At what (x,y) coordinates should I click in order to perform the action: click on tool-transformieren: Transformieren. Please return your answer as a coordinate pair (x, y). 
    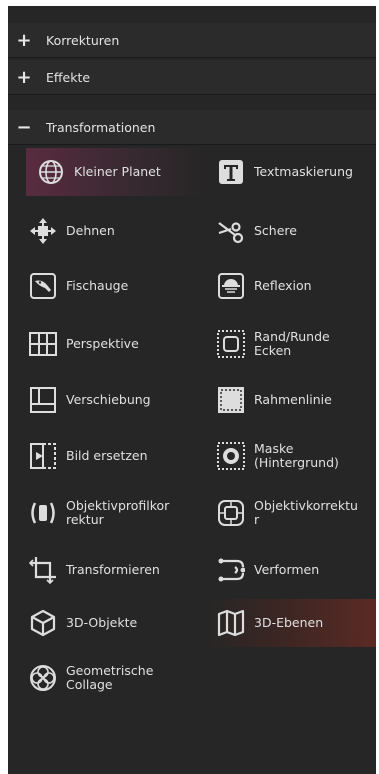
    Looking at the image, I should click on (106, 570).